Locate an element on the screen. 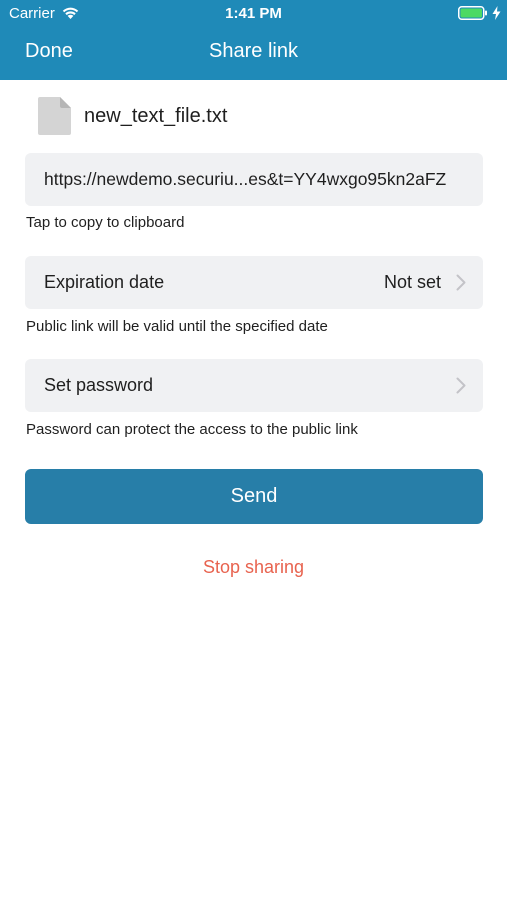  expiration-date-value: Not set is located at coordinates (412, 282).